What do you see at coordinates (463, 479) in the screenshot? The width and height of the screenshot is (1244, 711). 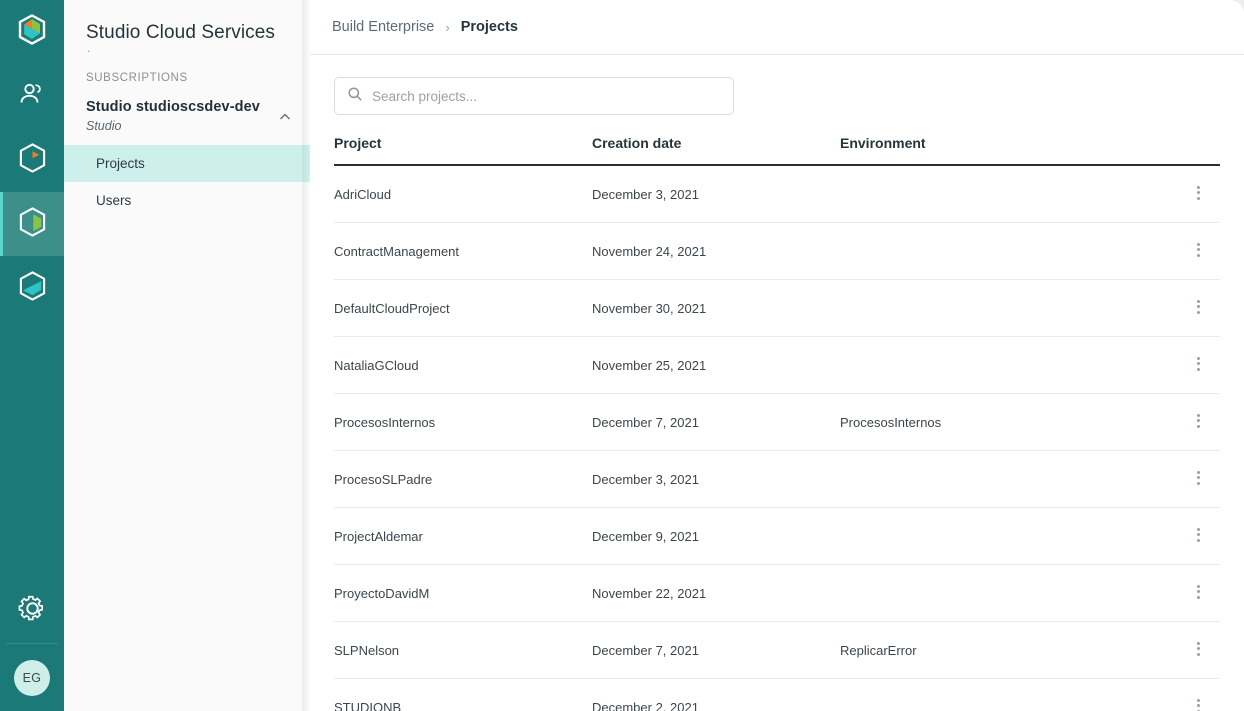 I see `cell-project: ProcesoSLPadre` at bounding box center [463, 479].